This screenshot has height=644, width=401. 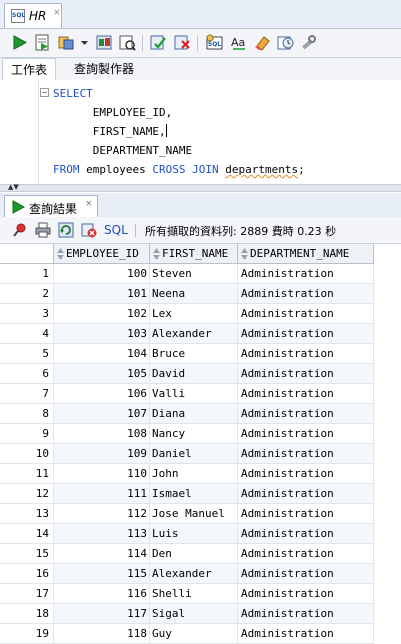 I want to click on cell-employee-id: 107, so click(x=102, y=414).